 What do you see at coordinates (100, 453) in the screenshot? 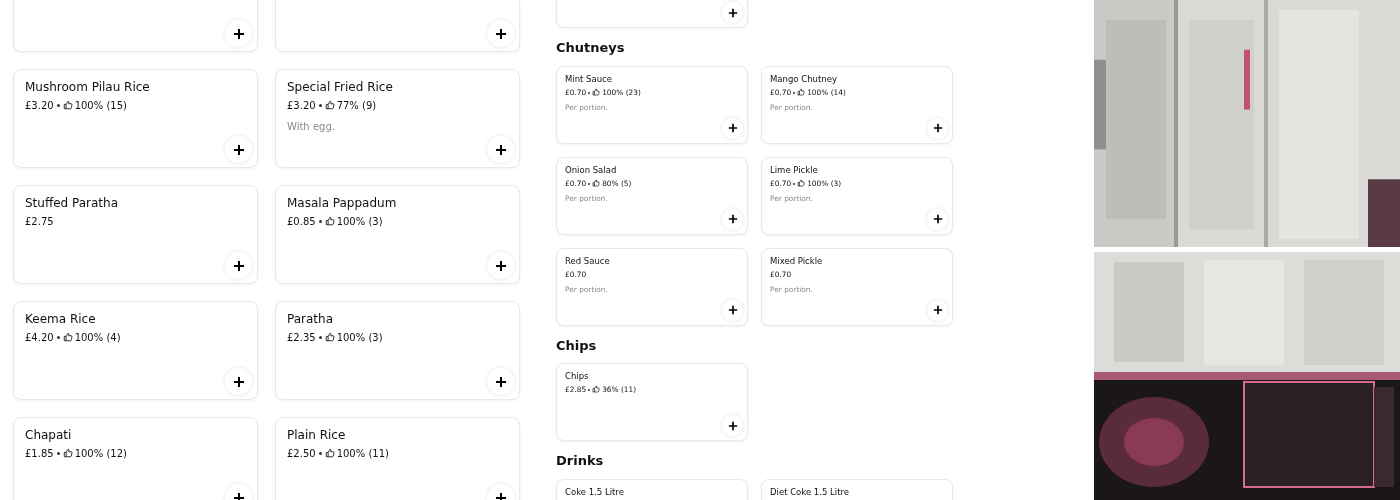
I see `item-rating: 100% (12)` at bounding box center [100, 453].